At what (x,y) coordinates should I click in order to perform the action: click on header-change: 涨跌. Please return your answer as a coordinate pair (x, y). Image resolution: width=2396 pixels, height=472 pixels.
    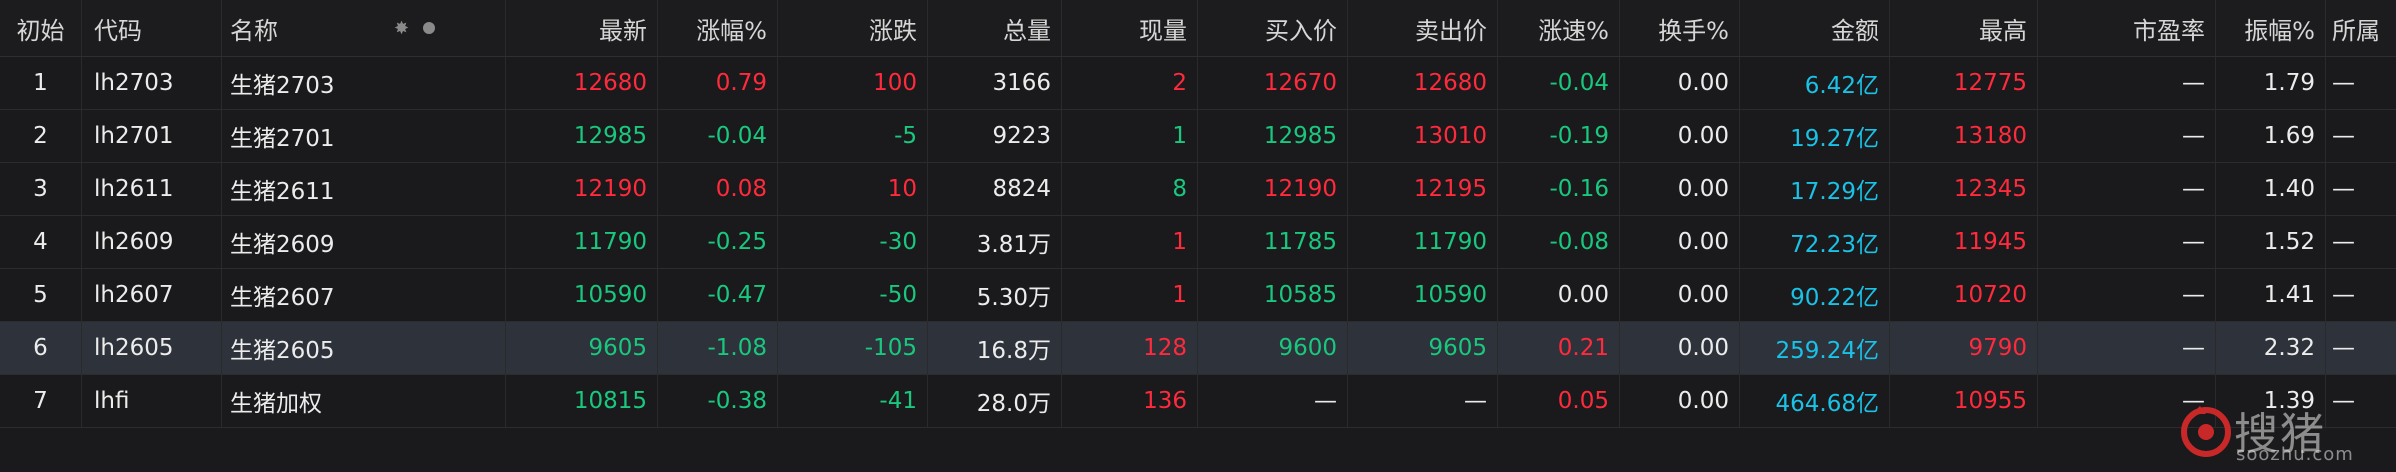
    Looking at the image, I should click on (853, 28).